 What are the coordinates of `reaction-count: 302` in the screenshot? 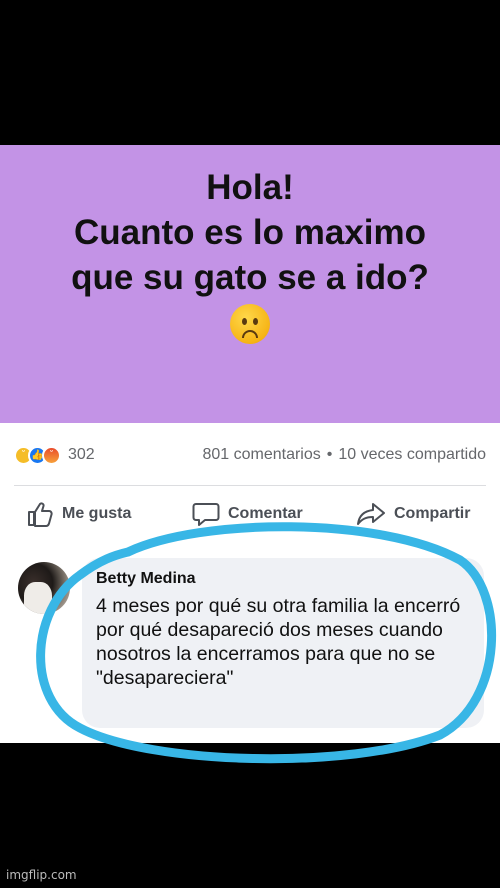 It's located at (81, 455).